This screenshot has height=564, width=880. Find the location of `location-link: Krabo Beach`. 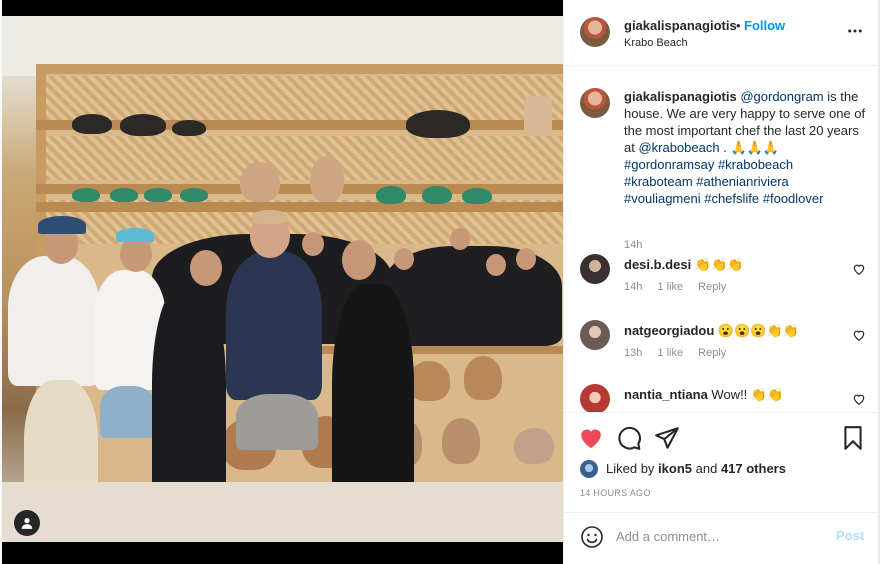

location-link: Krabo Beach is located at coordinates (656, 43).